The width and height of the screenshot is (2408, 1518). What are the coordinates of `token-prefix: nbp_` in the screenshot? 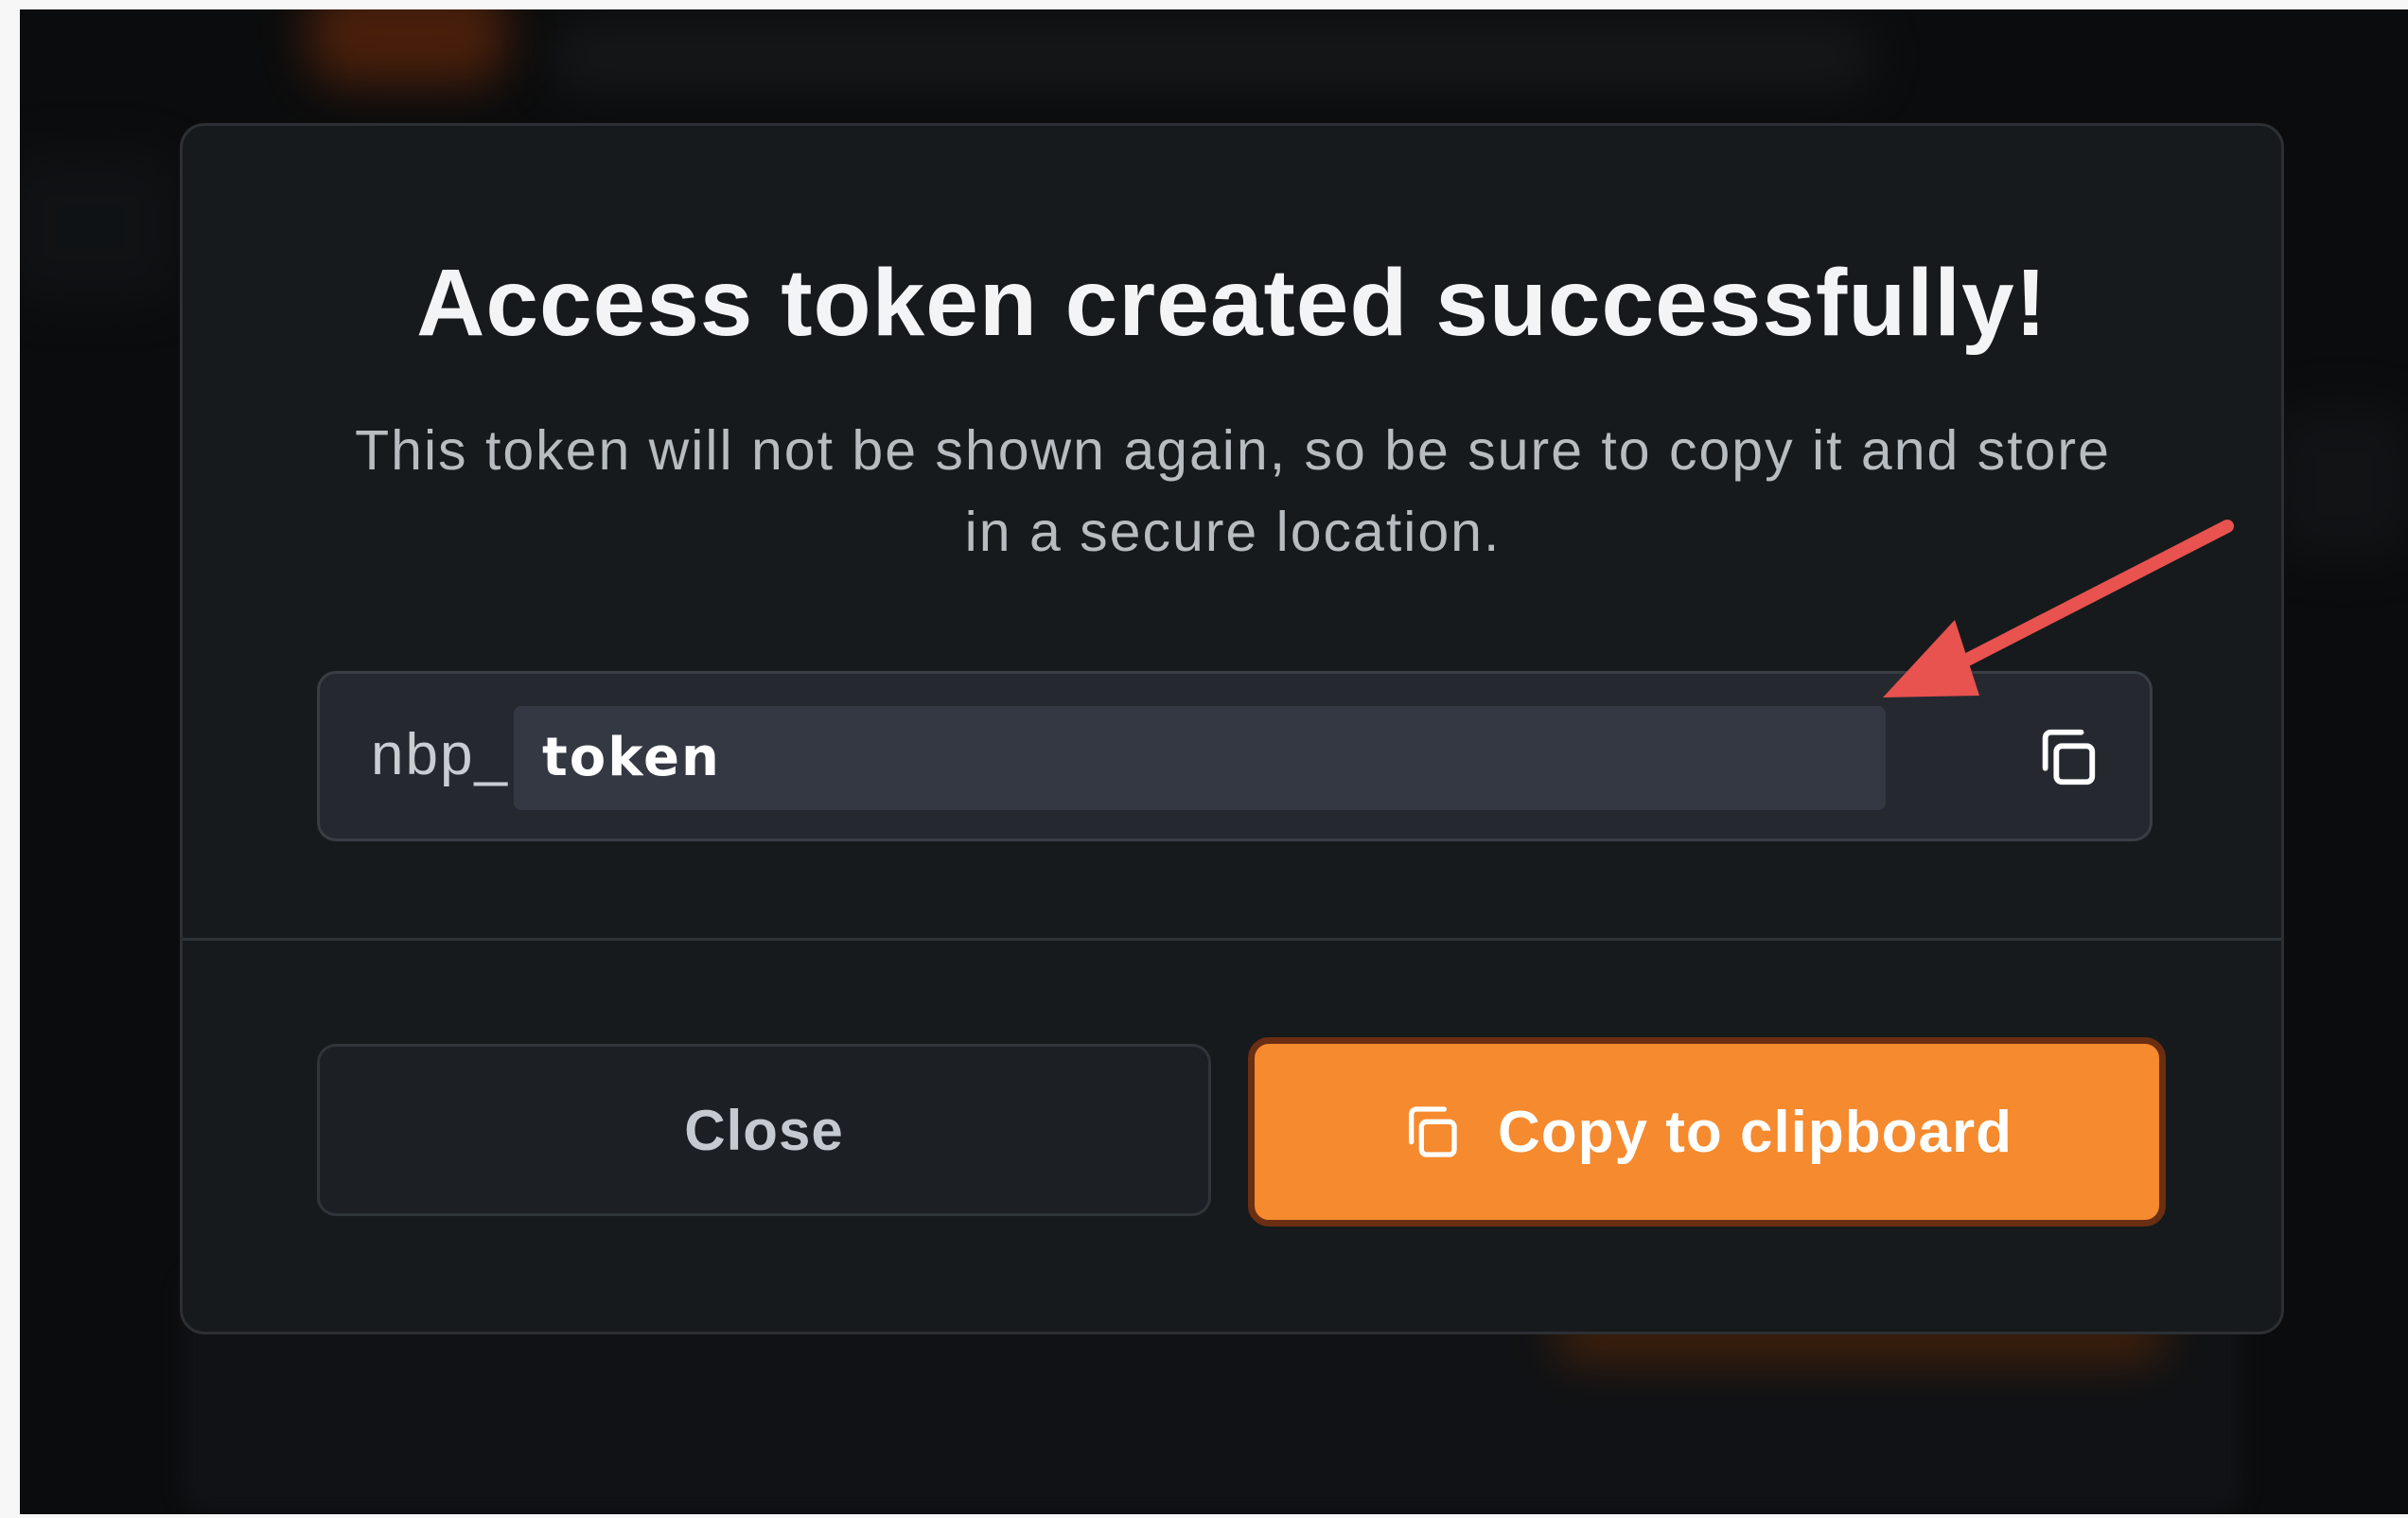 It's located at (440, 754).